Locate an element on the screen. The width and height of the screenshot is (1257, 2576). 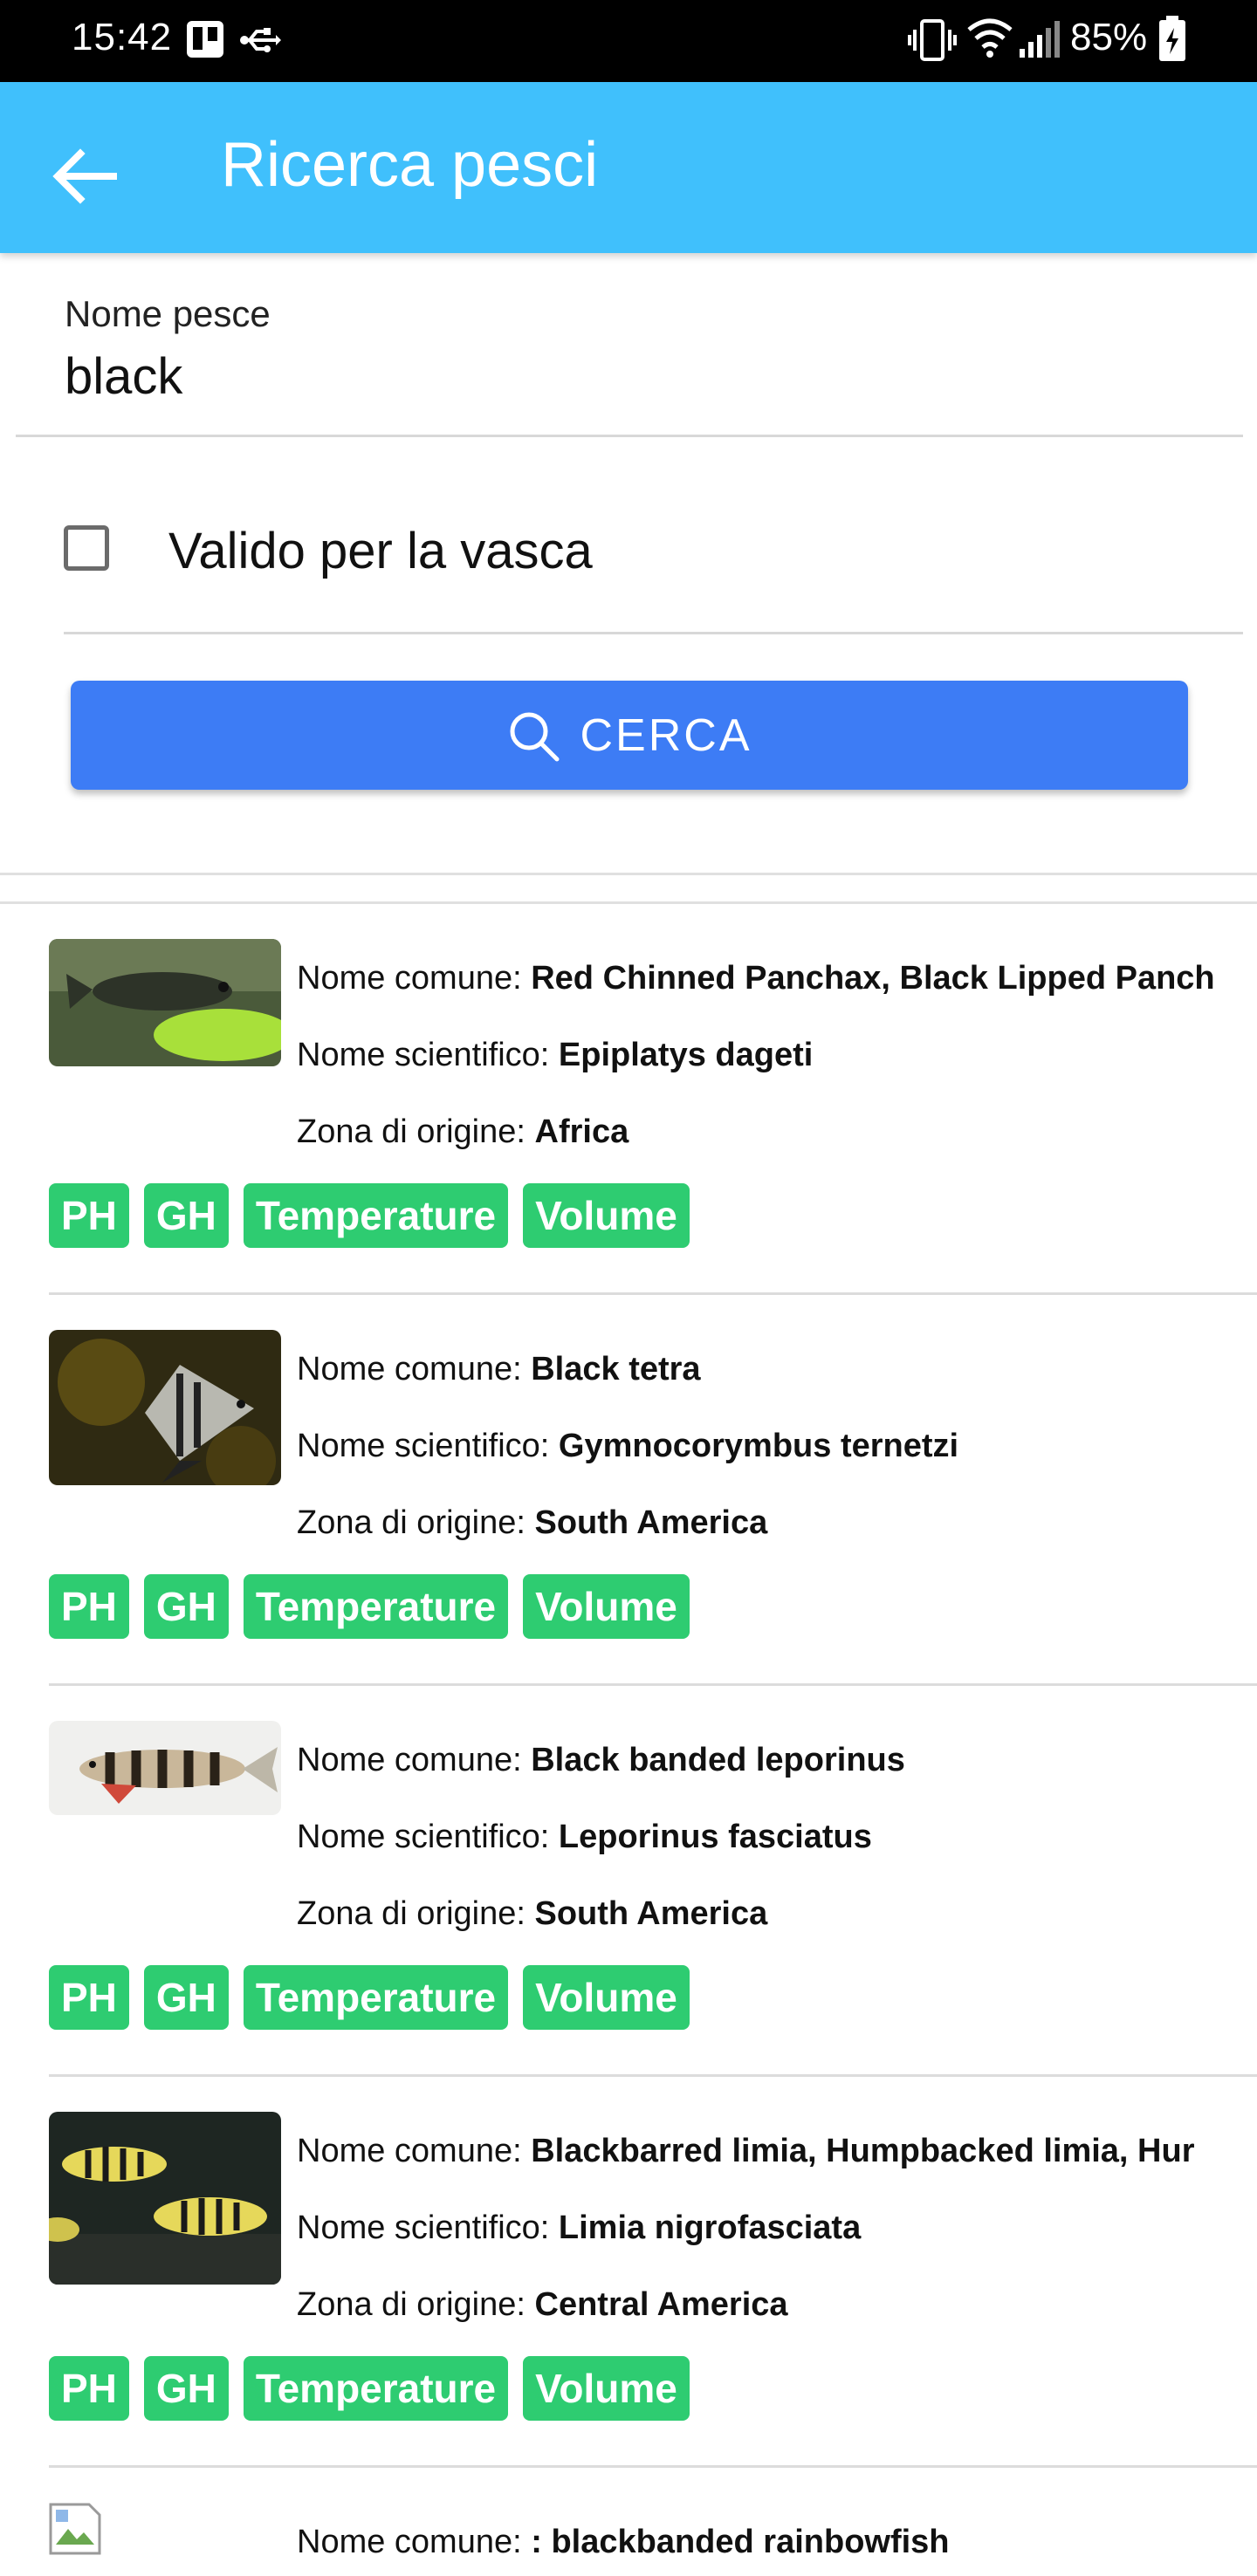
wifi-icon is located at coordinates (990, 38).